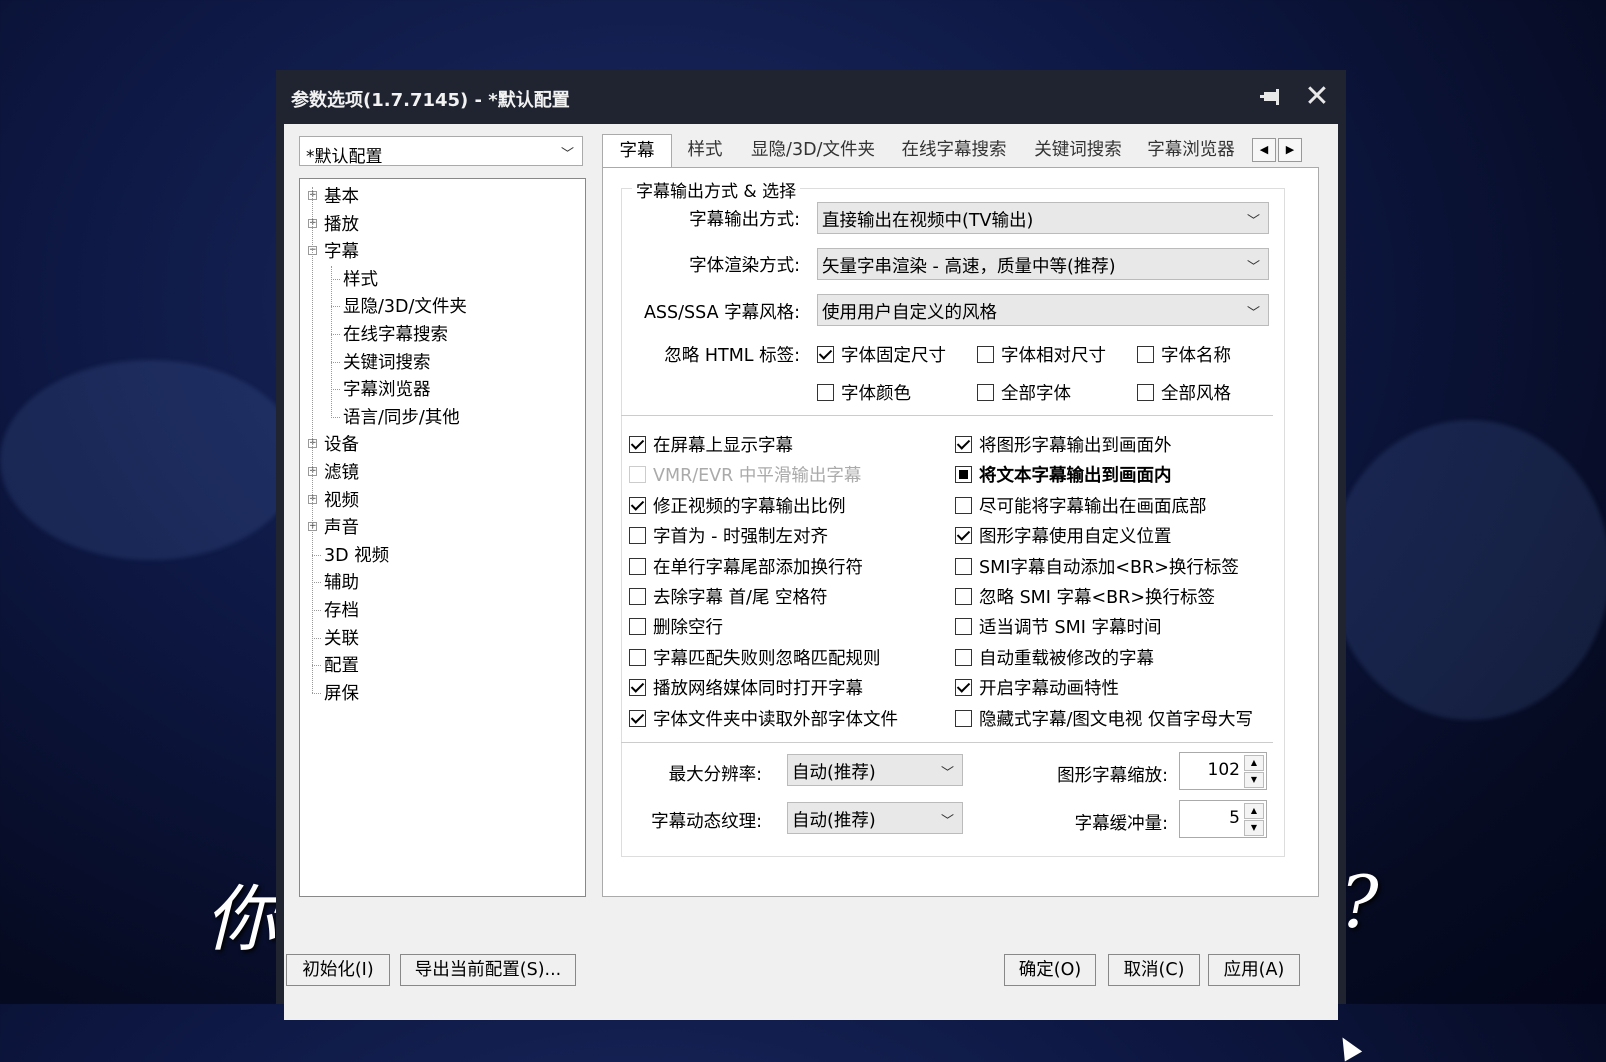 The height and width of the screenshot is (1062, 1606). Describe the element at coordinates (1063, 535) in the screenshot. I see `subtitle-option: 图形字幕使用自定义位置` at that location.